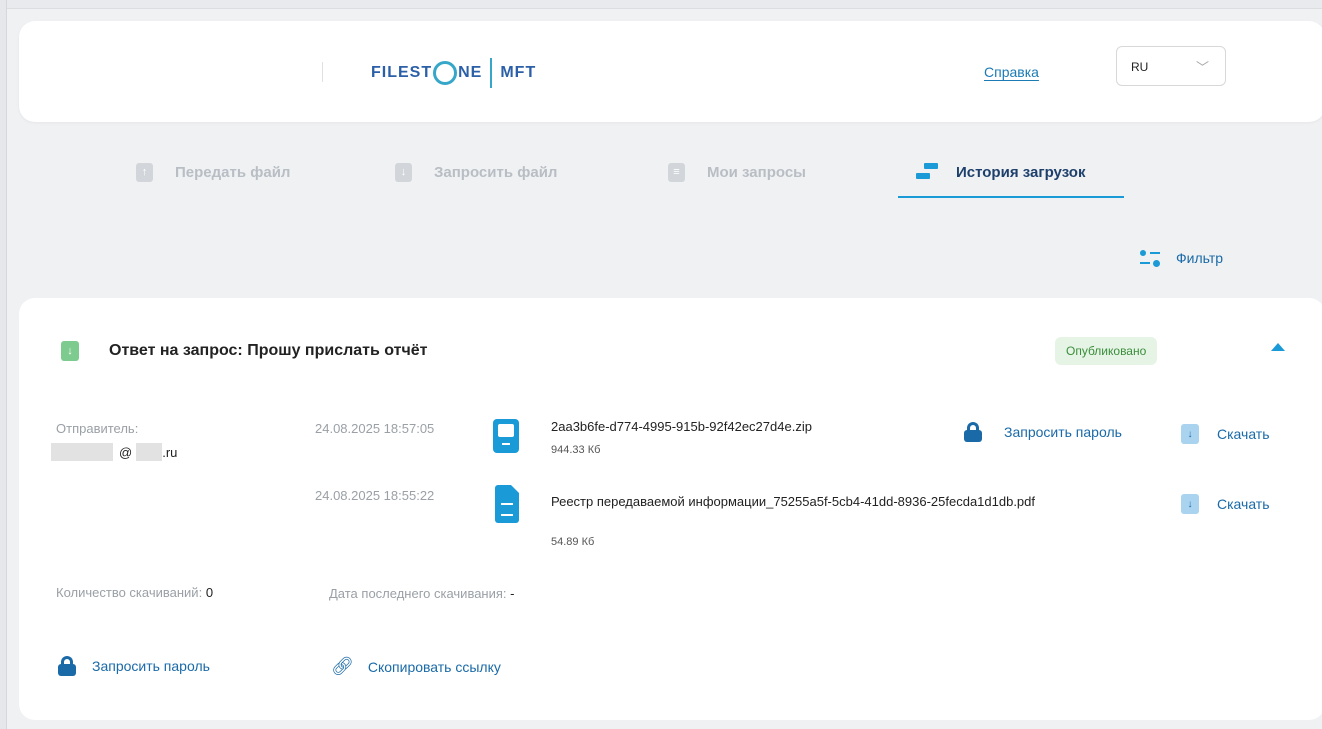 Image resolution: width=1322 pixels, height=729 pixels. What do you see at coordinates (418, 593) in the screenshot?
I see `last-download-label: Дата последнего скачивания:` at bounding box center [418, 593].